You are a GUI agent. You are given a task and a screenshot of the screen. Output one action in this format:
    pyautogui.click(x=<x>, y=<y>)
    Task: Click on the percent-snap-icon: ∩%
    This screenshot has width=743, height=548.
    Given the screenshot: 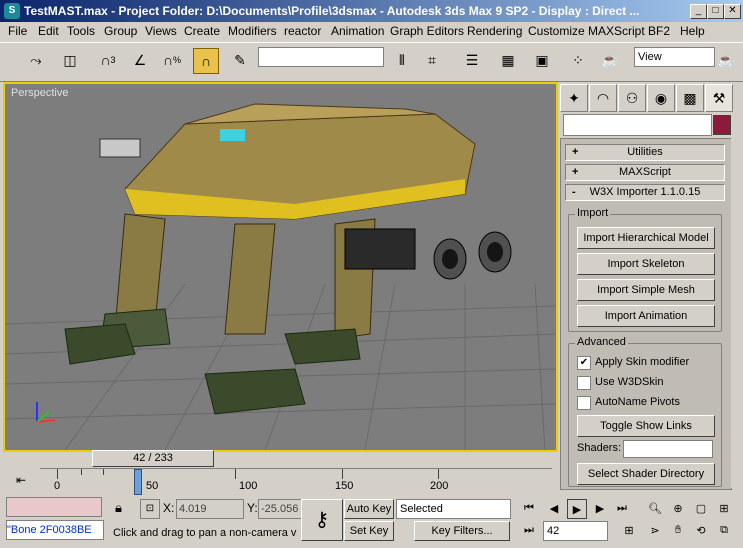 What is the action you would take?
    pyautogui.click(x=172, y=60)
    